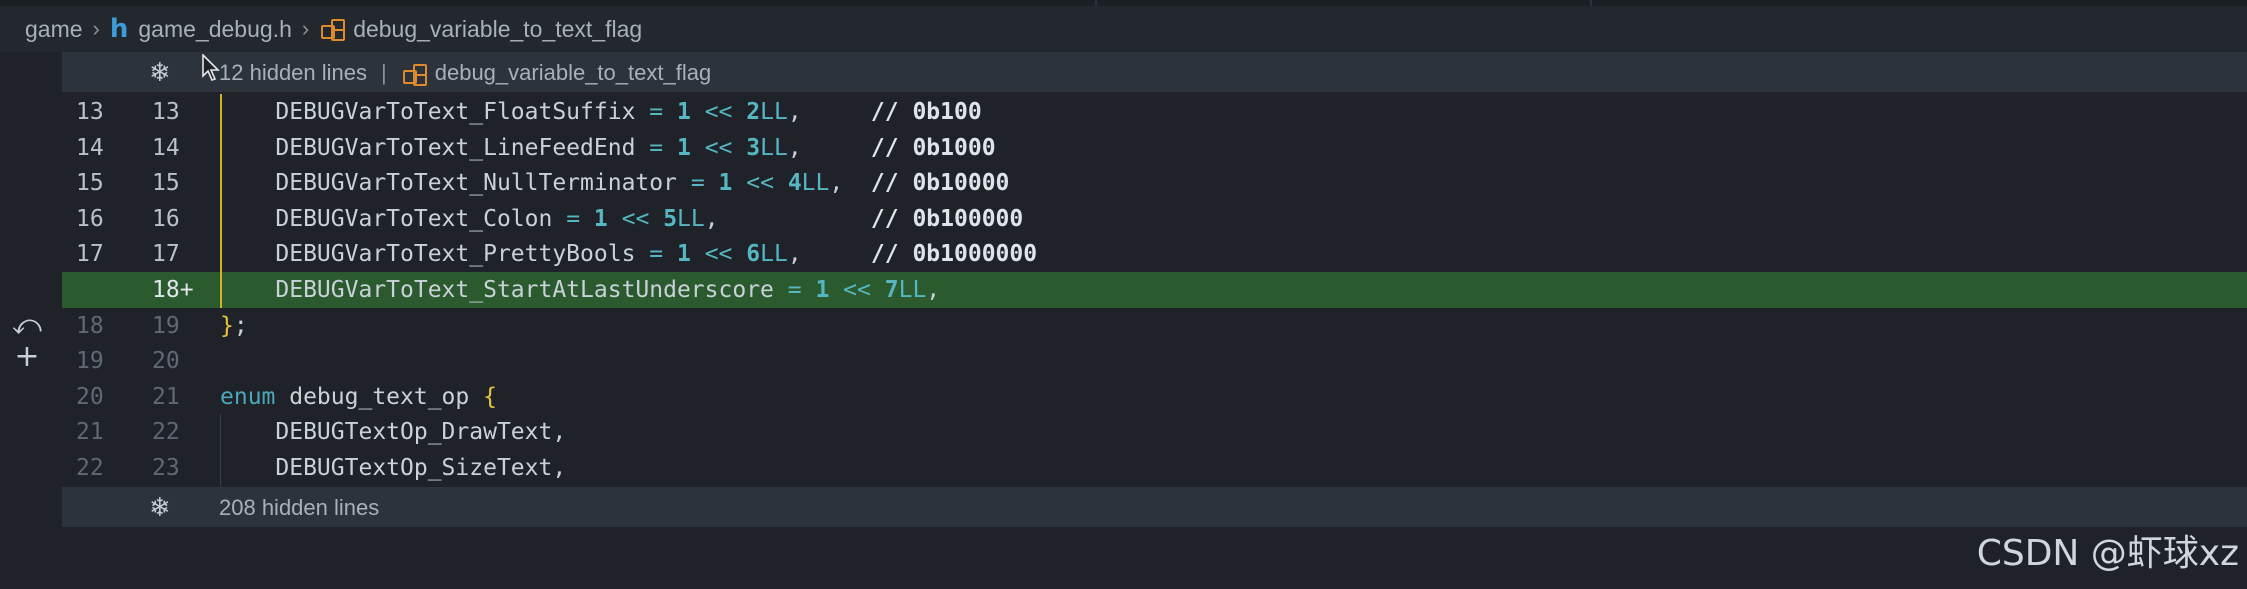  Describe the element at coordinates (753, 147) in the screenshot. I see `code-token: 3` at that location.